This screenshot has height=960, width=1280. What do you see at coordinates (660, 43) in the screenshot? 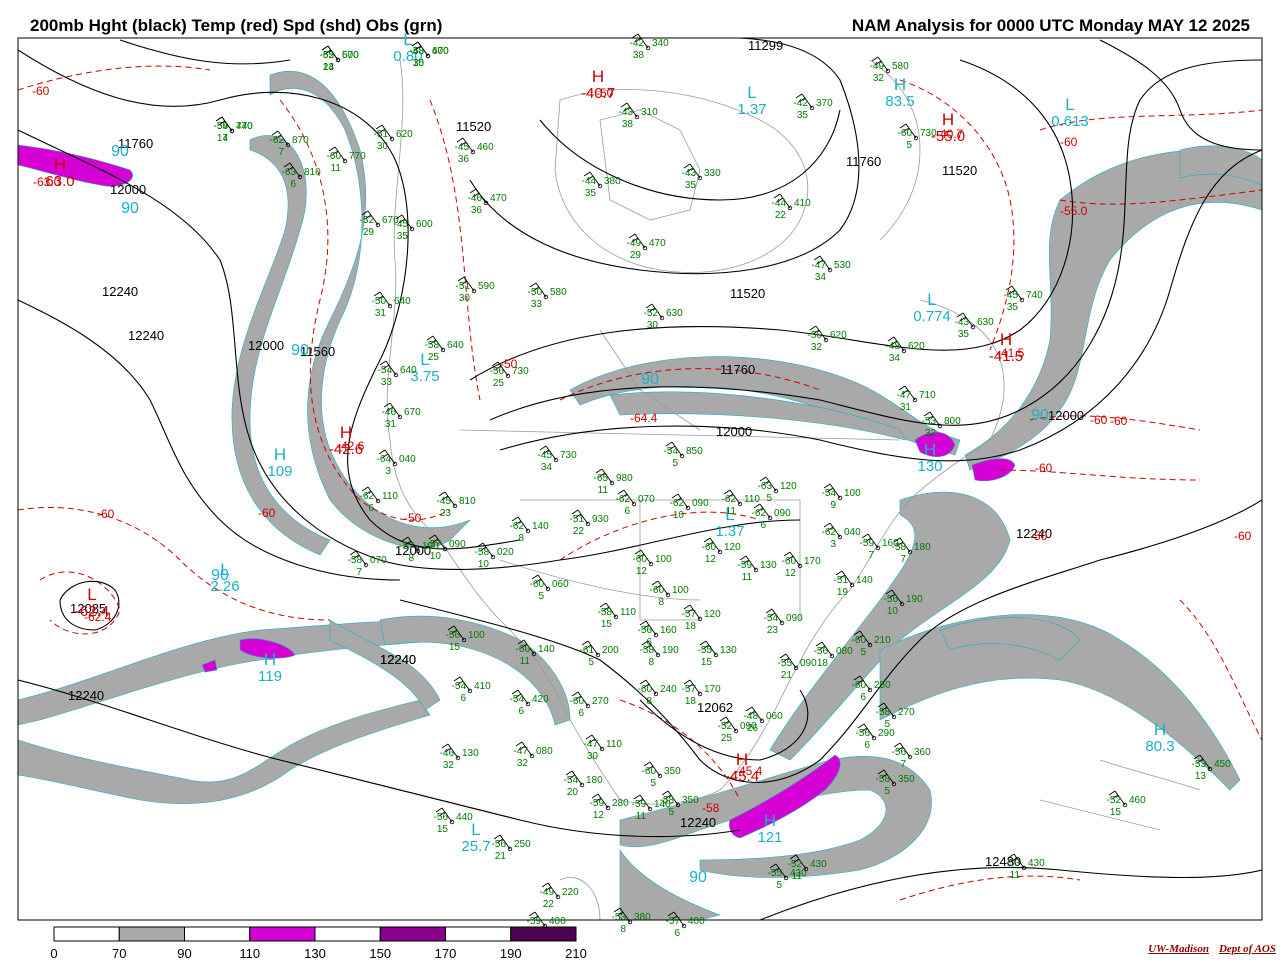
I see `obs-height: 340` at bounding box center [660, 43].